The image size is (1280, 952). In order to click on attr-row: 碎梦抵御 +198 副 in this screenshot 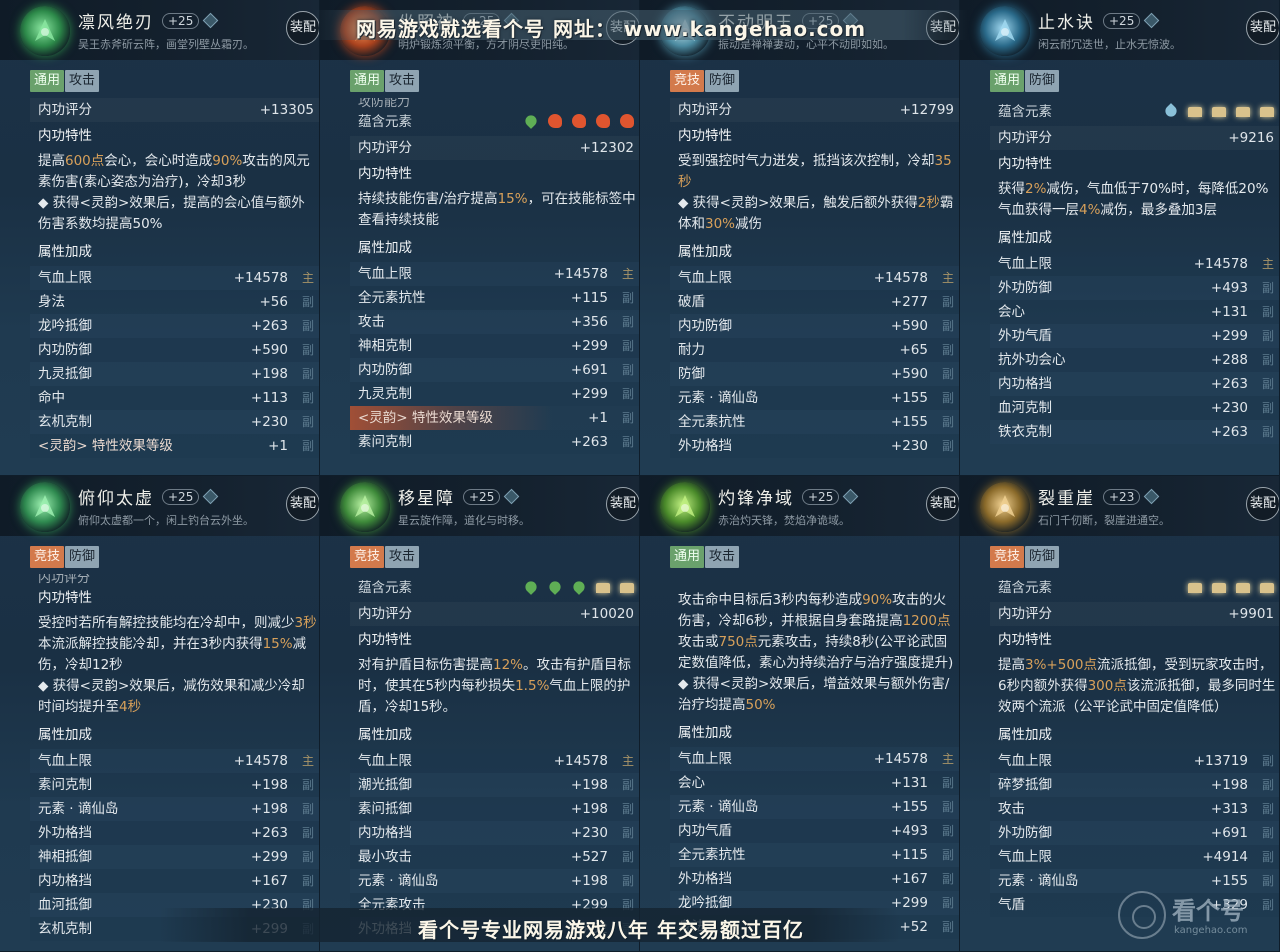, I will do `click(1134, 785)`.